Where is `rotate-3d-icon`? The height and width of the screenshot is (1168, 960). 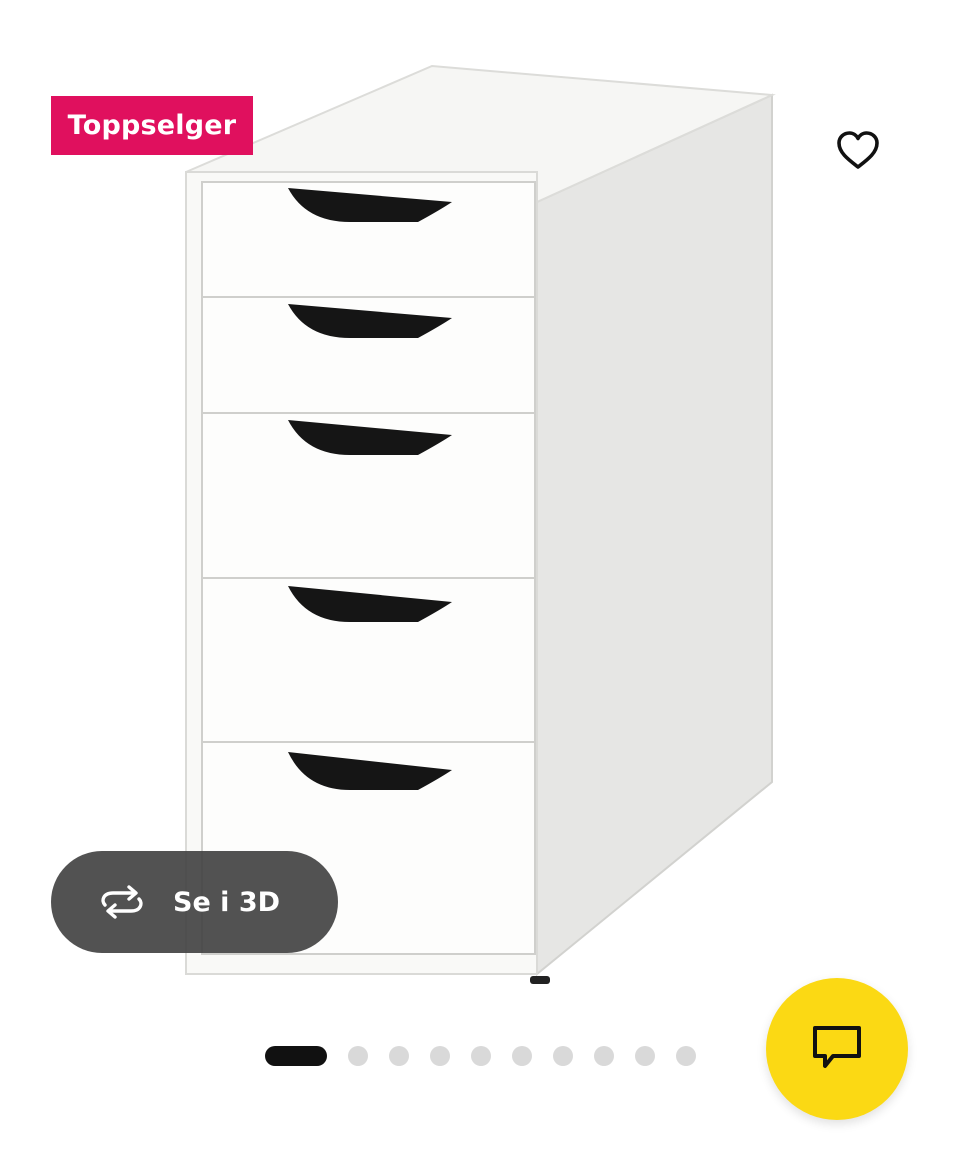 rotate-3d-icon is located at coordinates (123, 902).